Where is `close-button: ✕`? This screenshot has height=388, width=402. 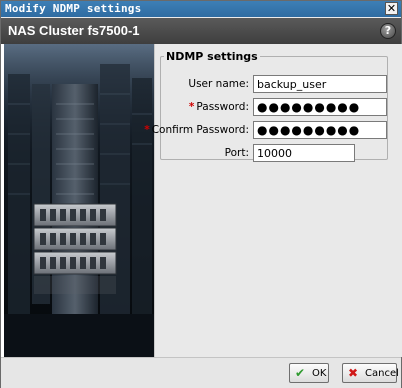 close-button: ✕ is located at coordinates (391, 8).